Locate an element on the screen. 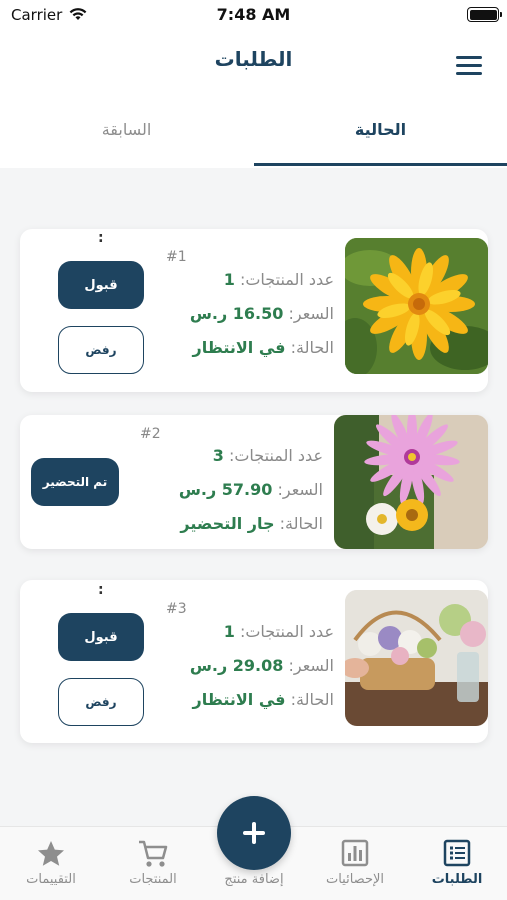  status-value: جار التحضير is located at coordinates (227, 523).